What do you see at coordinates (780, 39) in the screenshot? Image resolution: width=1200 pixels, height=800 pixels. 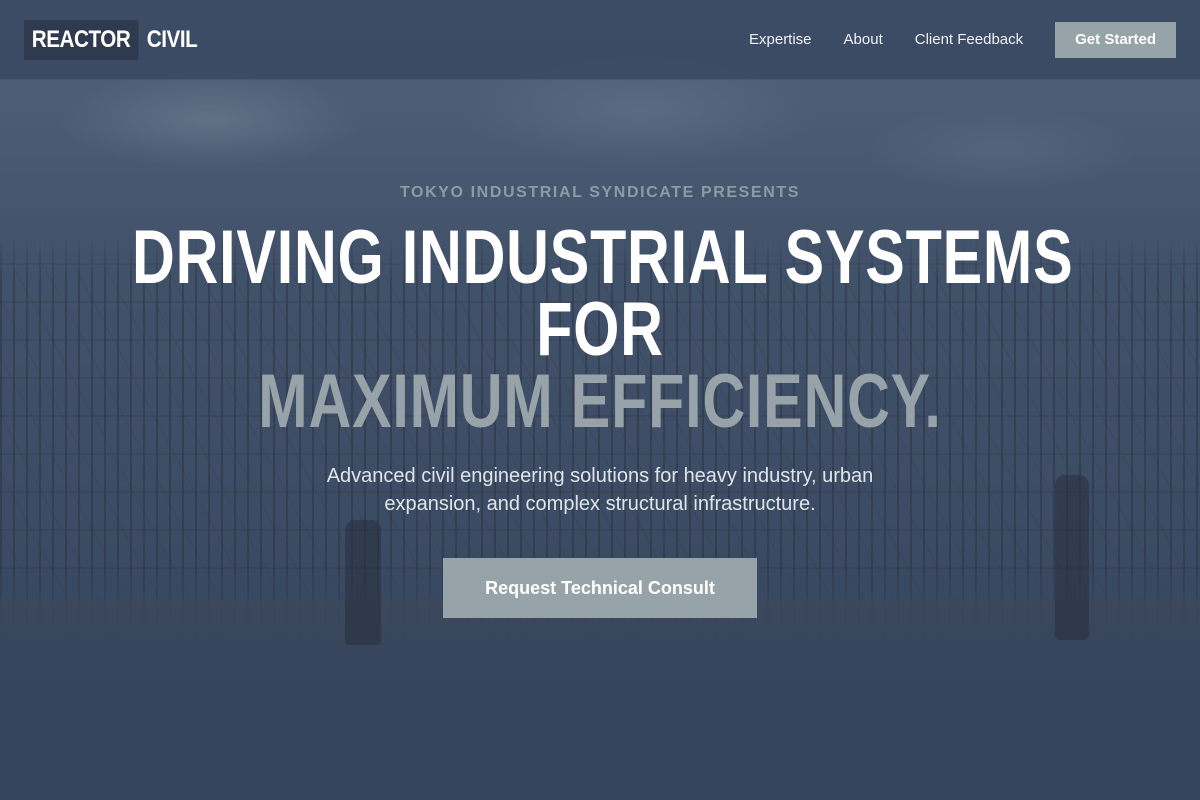 I see `nav-link-expertise: Expertise` at bounding box center [780, 39].